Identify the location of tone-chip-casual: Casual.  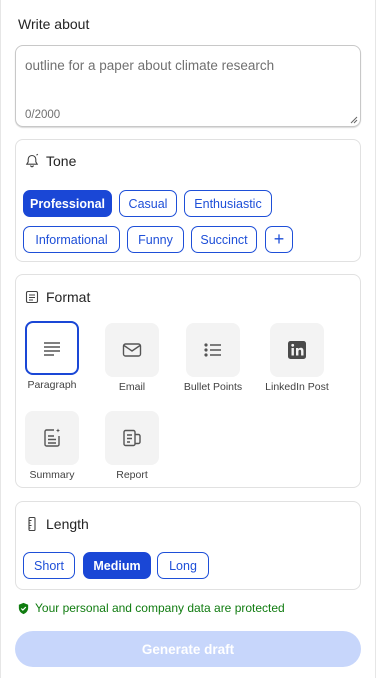
(148, 203).